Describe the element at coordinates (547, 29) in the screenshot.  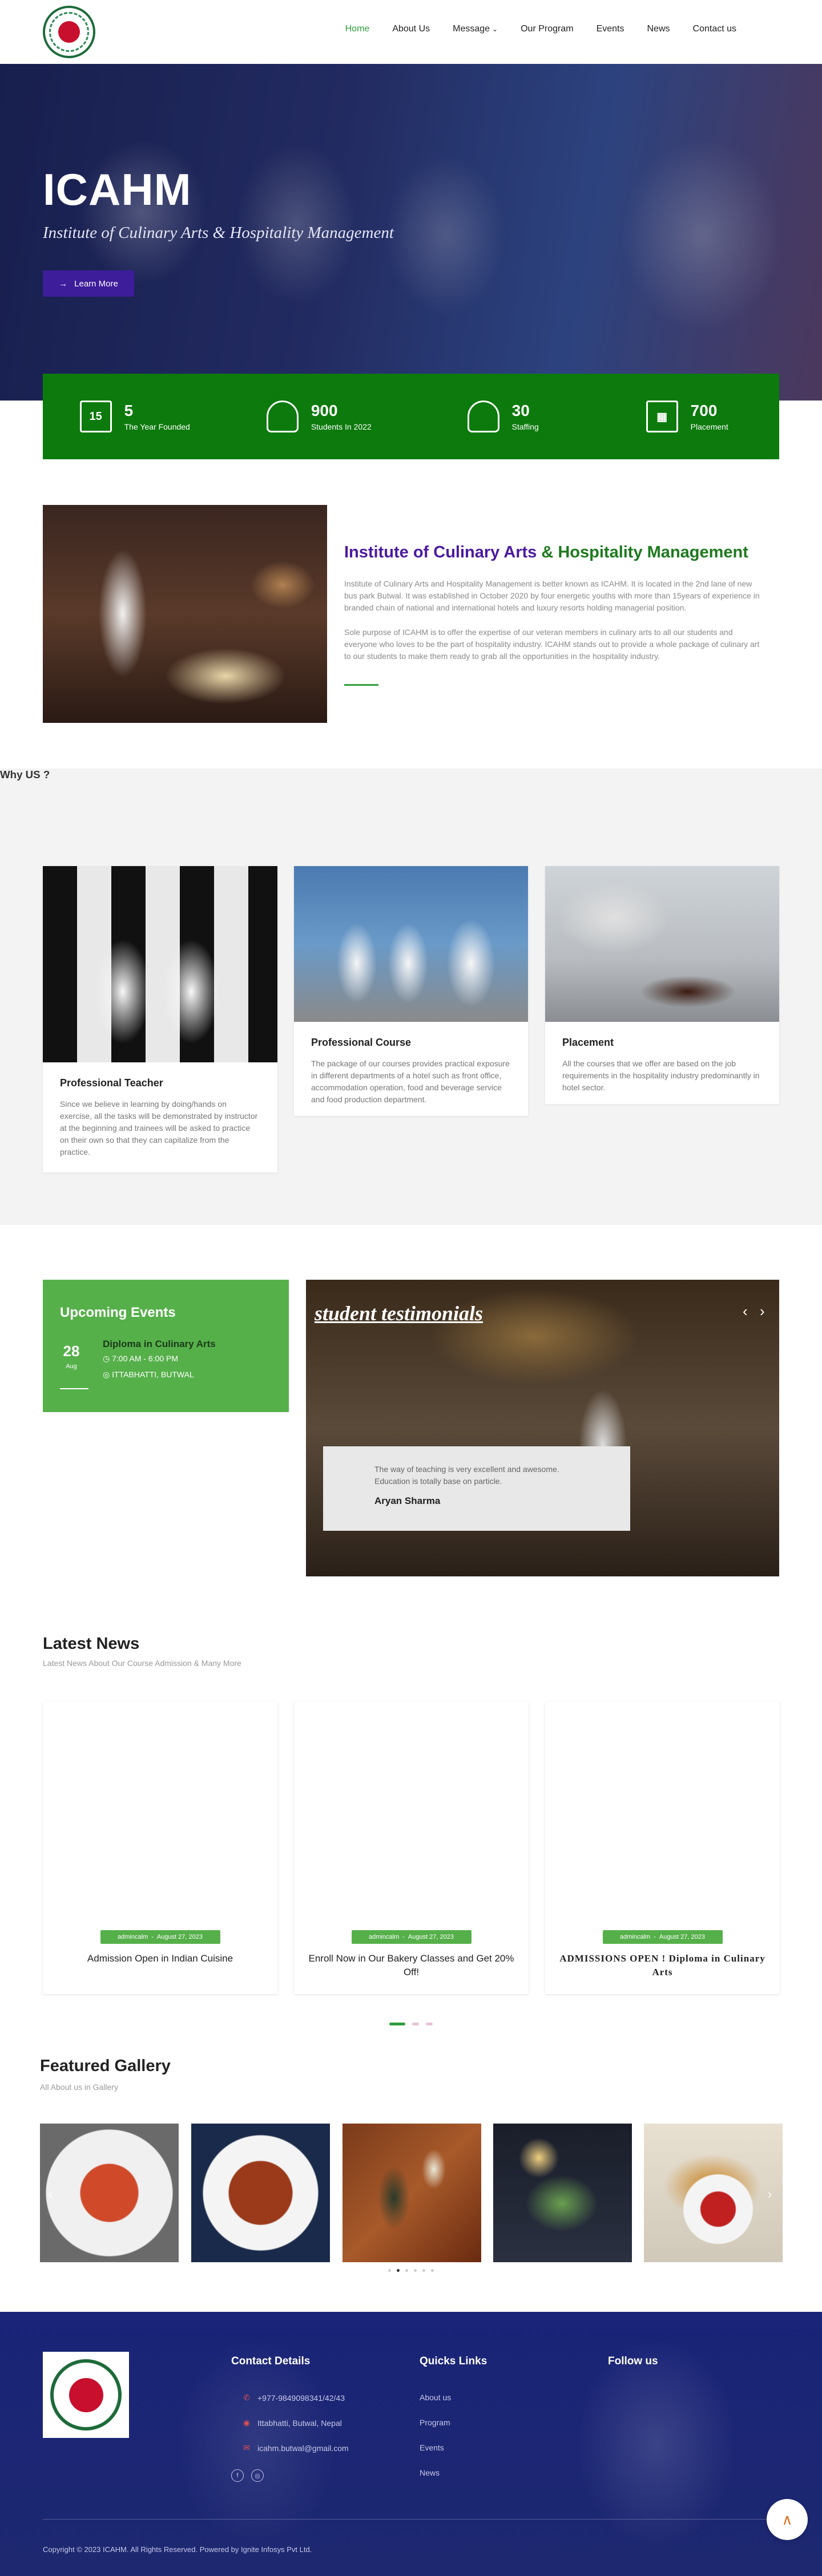
I see `nav-our-program: Our Program` at that location.